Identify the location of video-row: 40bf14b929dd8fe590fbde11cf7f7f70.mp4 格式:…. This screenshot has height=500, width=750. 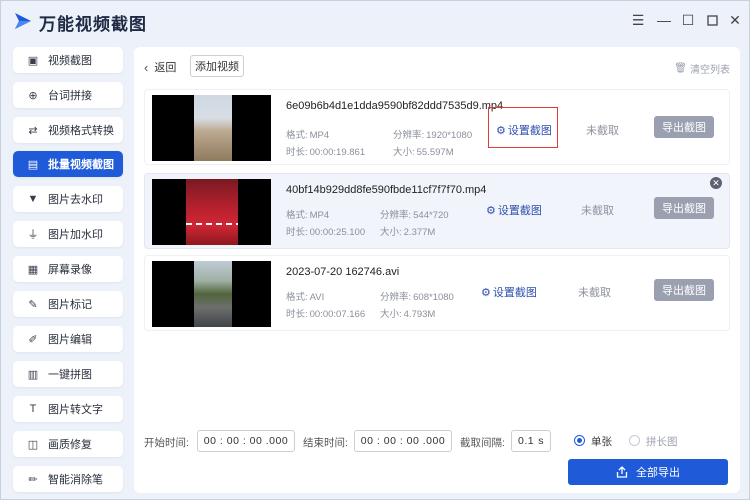
(437, 211).